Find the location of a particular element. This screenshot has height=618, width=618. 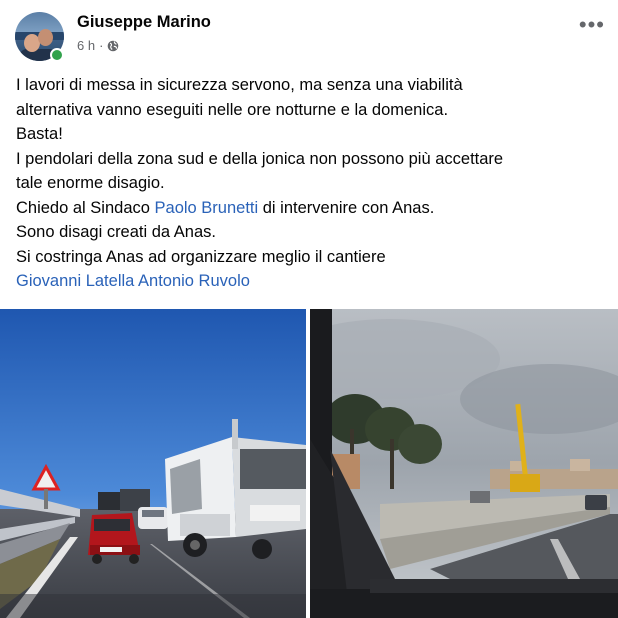

post-time: 6 h is located at coordinates (86, 45).